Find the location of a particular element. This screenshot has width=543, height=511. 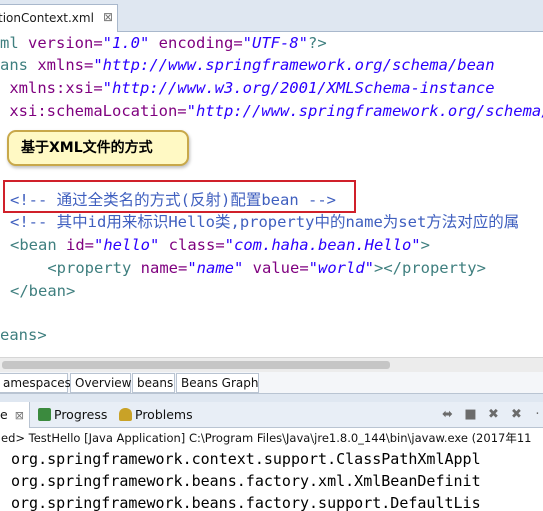

tab-console-label: e is located at coordinates (4, 414).